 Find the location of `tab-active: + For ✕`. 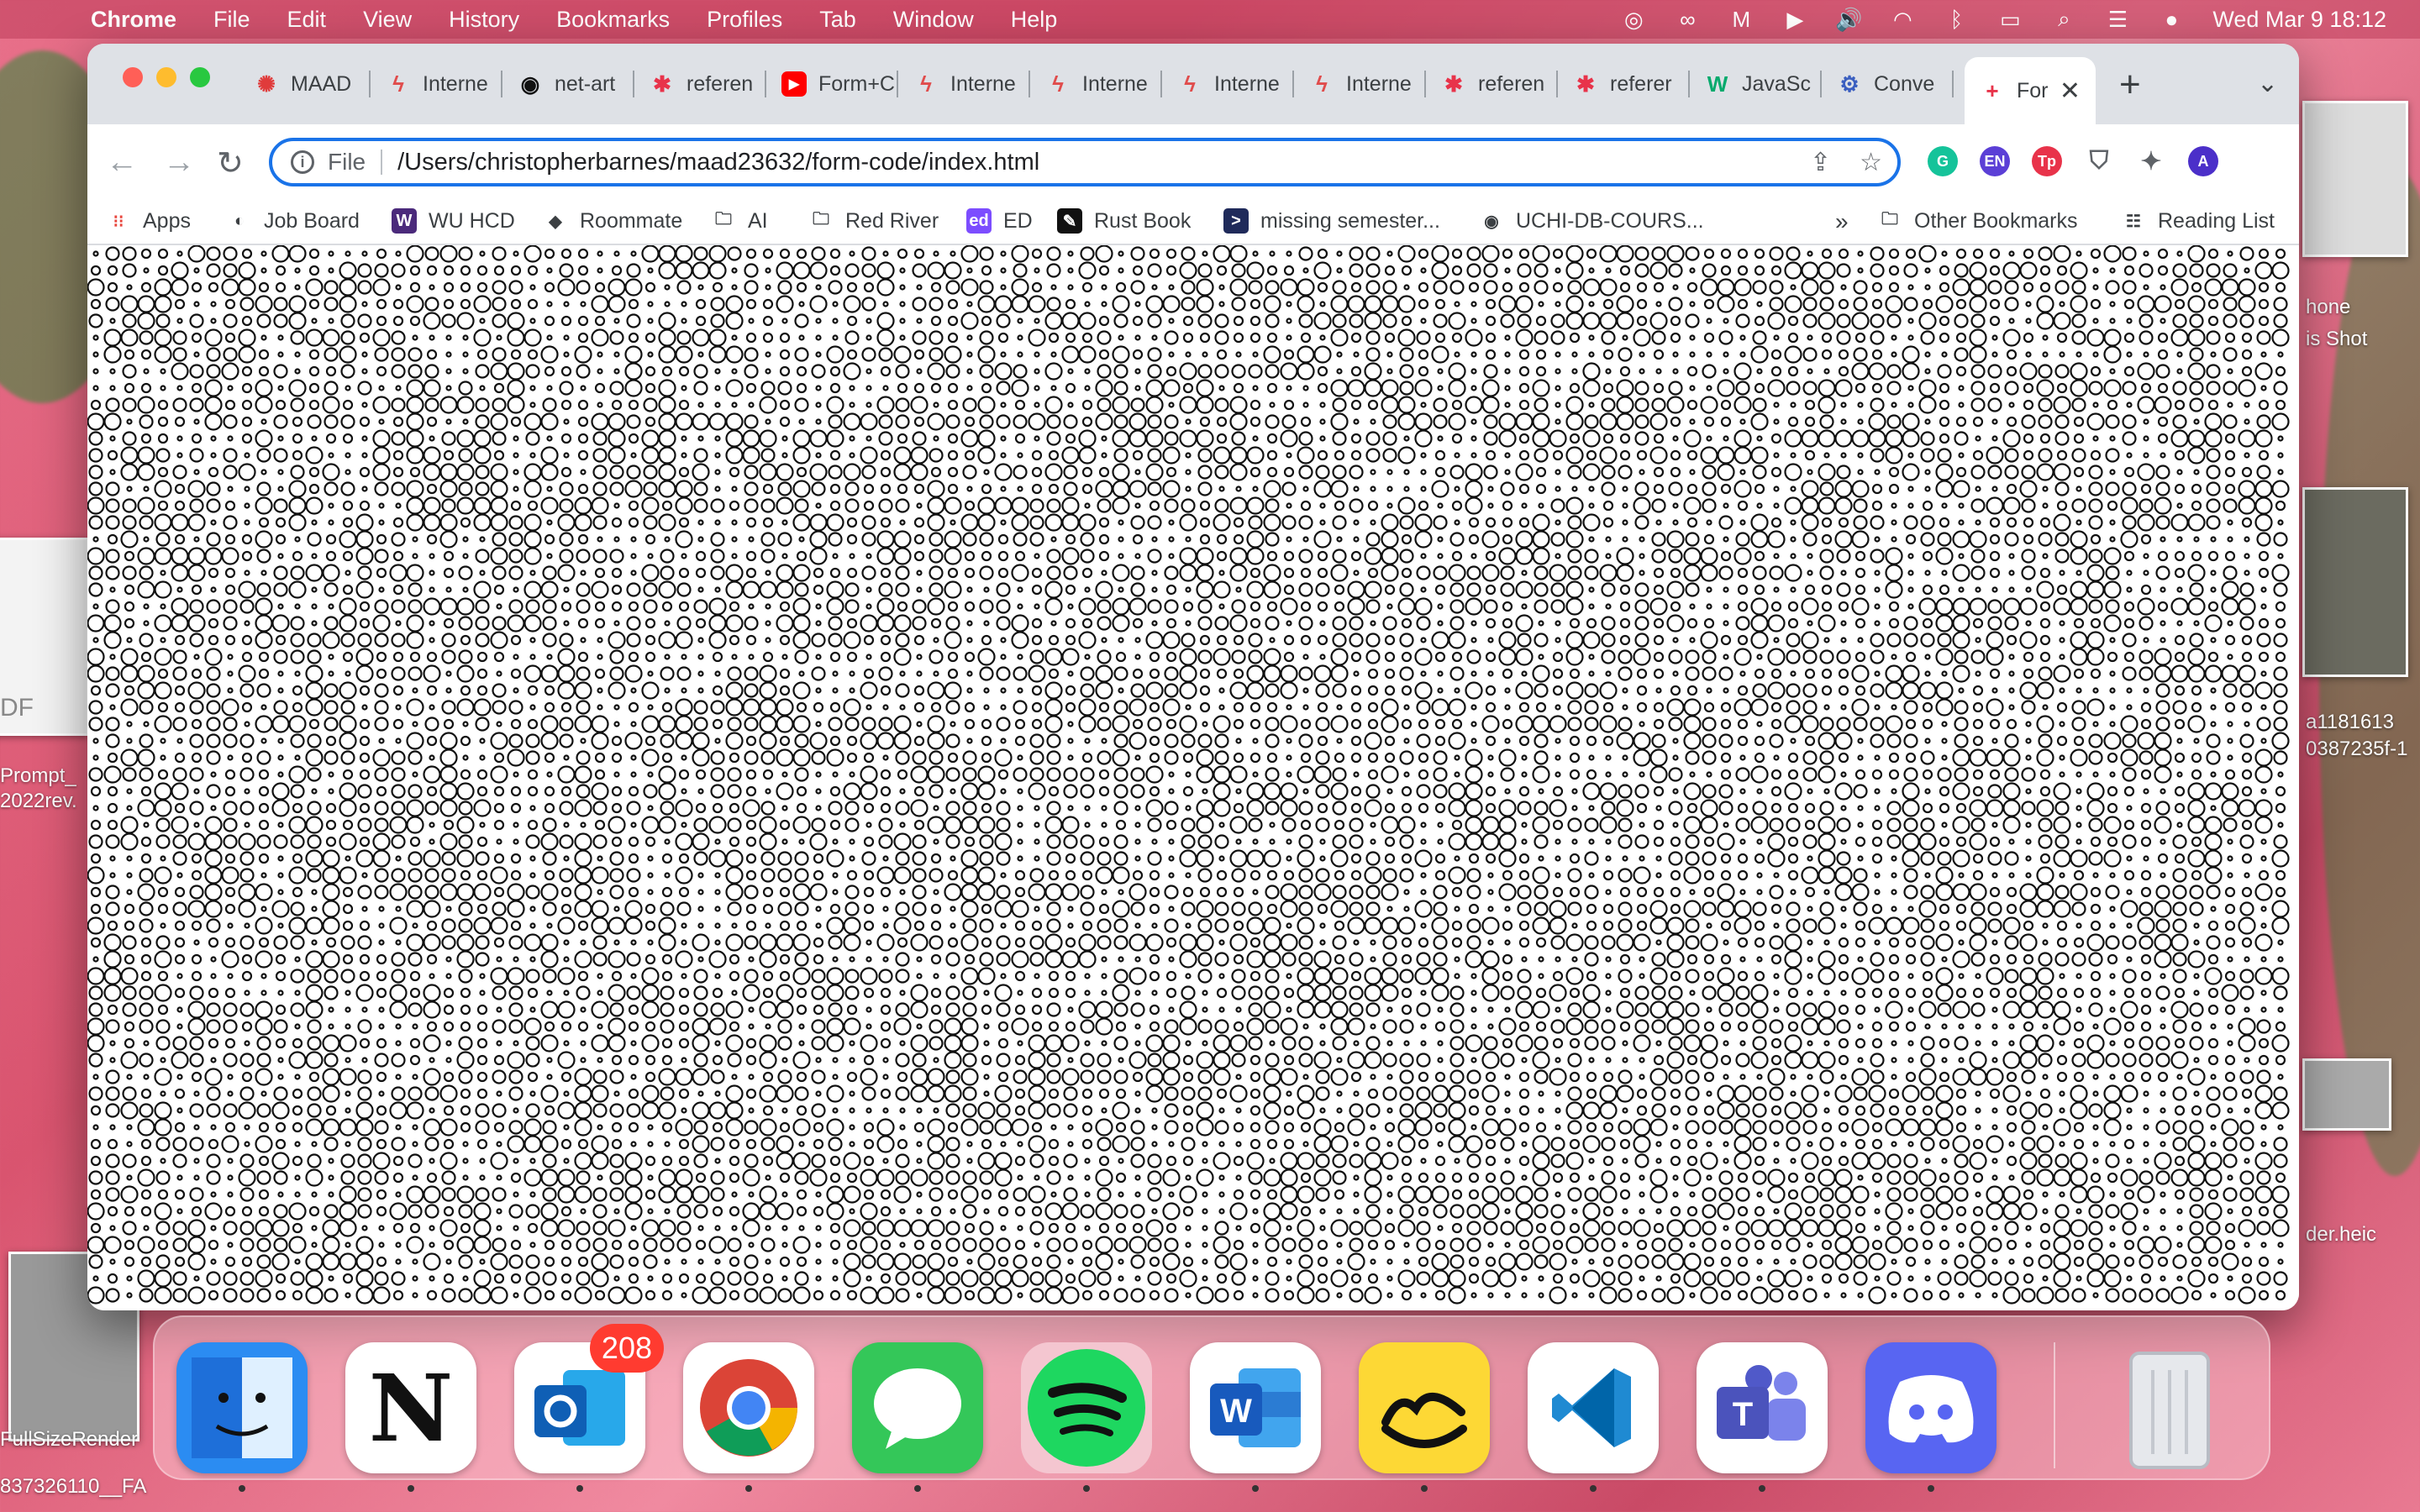

tab-active: + For ✕ is located at coordinates (2031, 90).